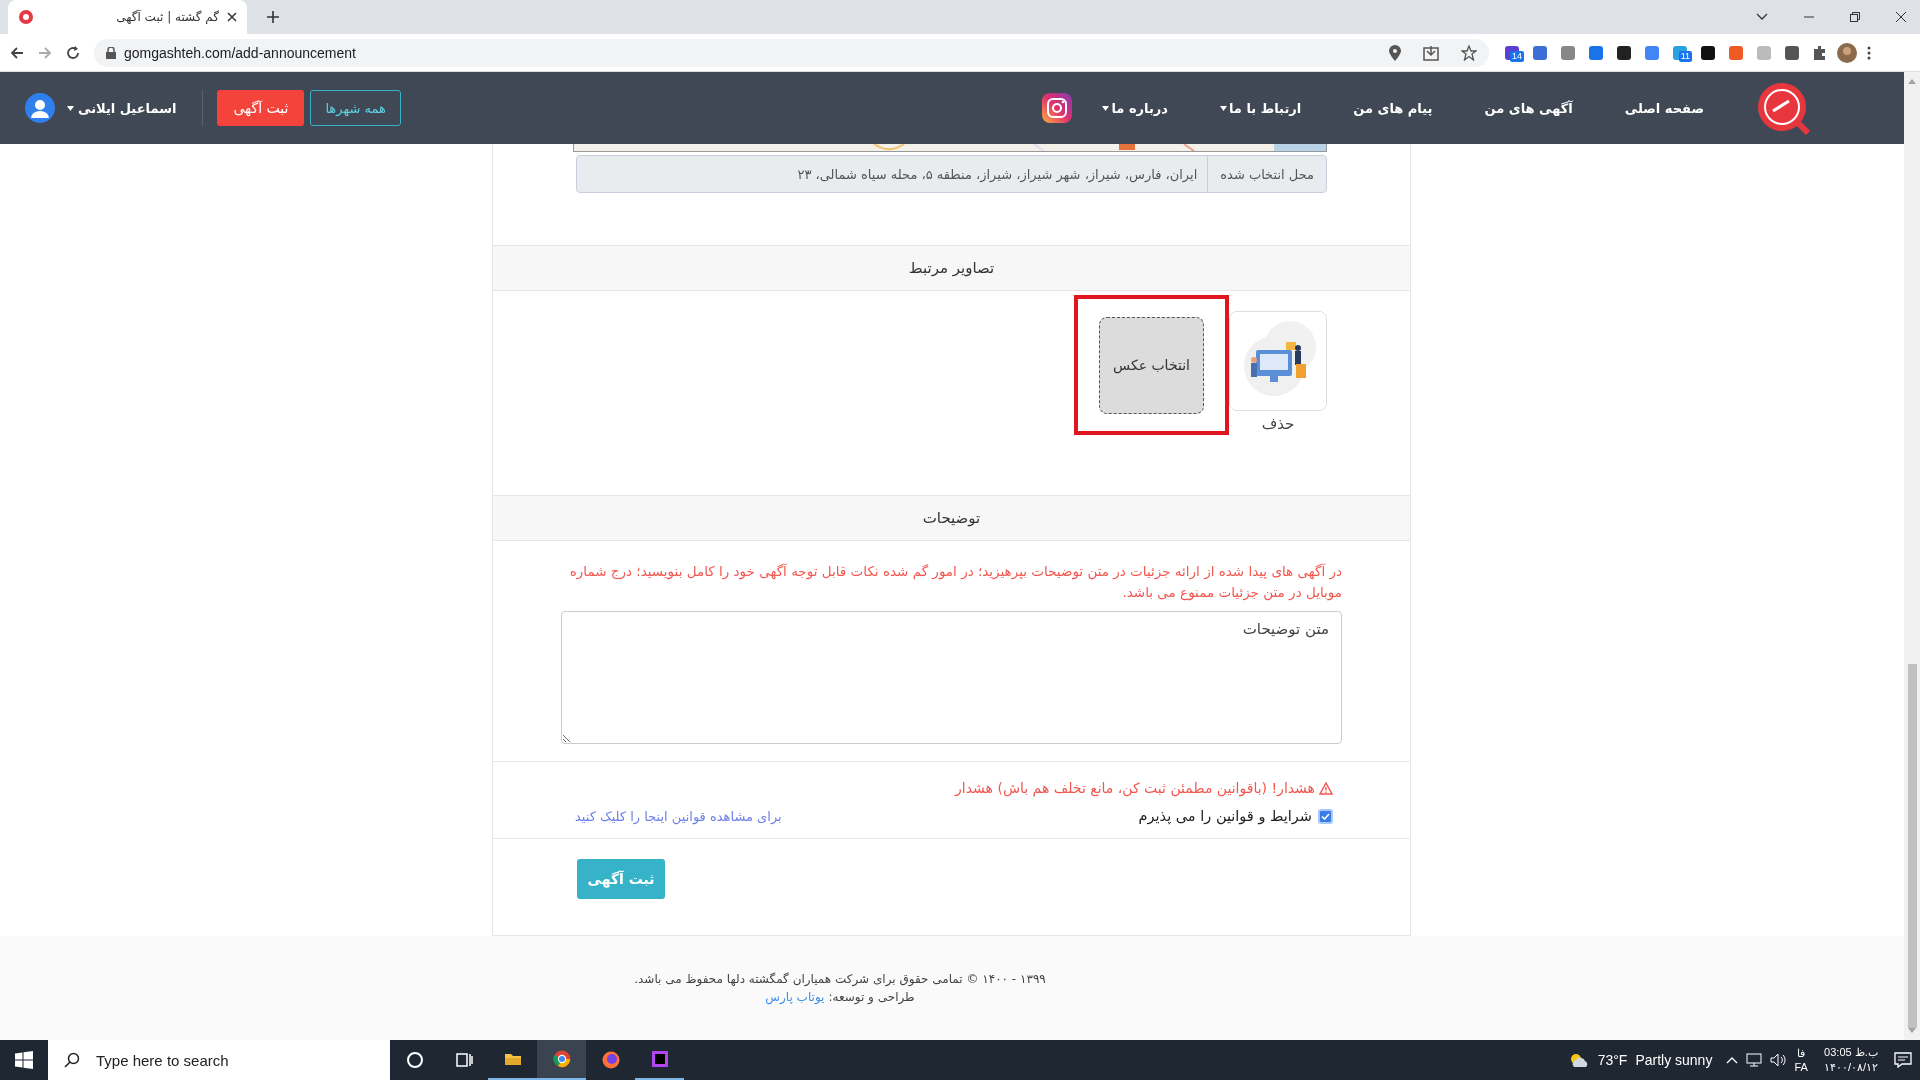  I want to click on nav-link: پیام های من, so click(1393, 108).